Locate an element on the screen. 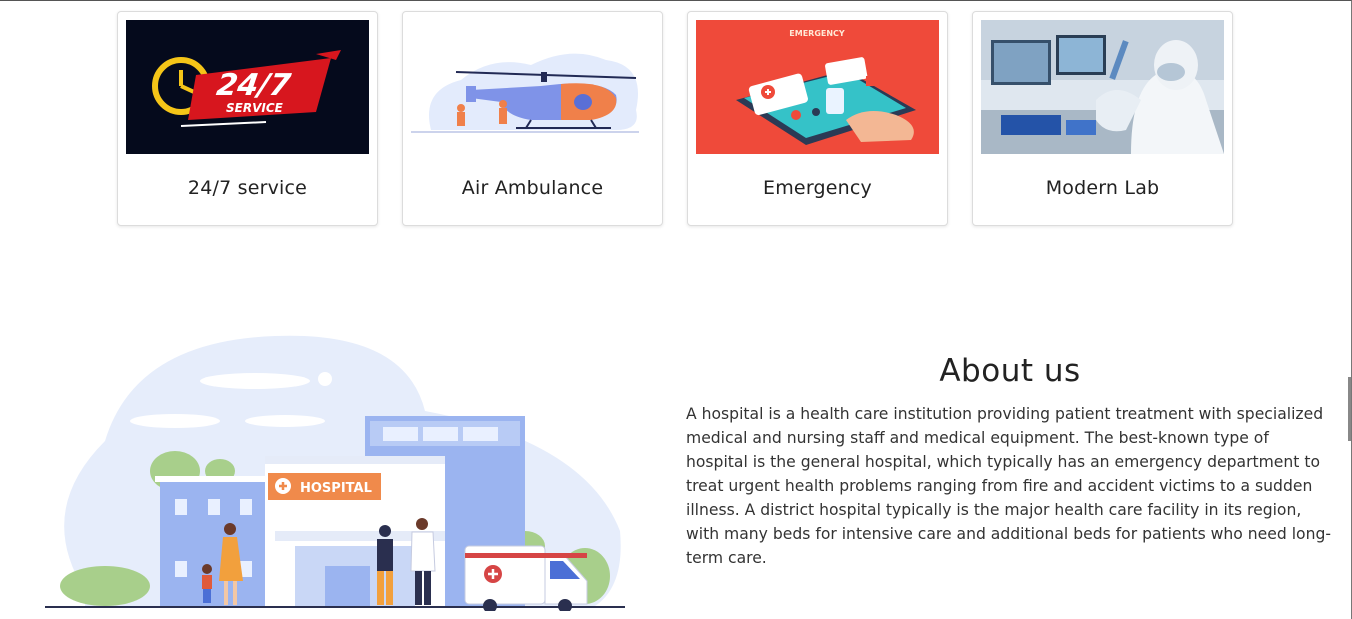 The width and height of the screenshot is (1352, 619). svg-text: EMERGENCY is located at coordinates (817, 33).